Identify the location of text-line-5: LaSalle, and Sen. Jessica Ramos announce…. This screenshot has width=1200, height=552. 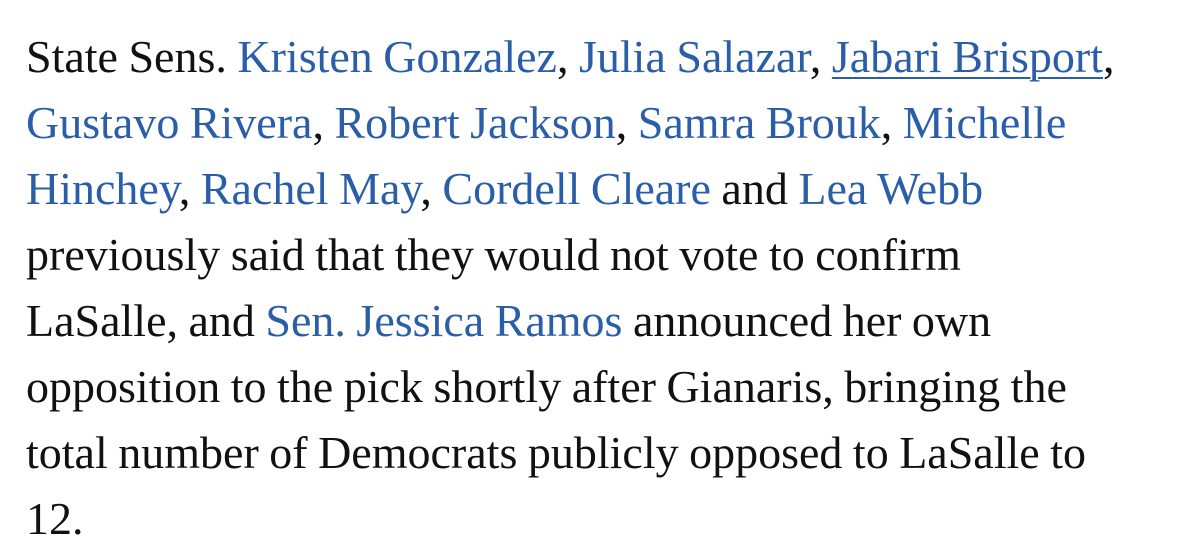
(603, 321).